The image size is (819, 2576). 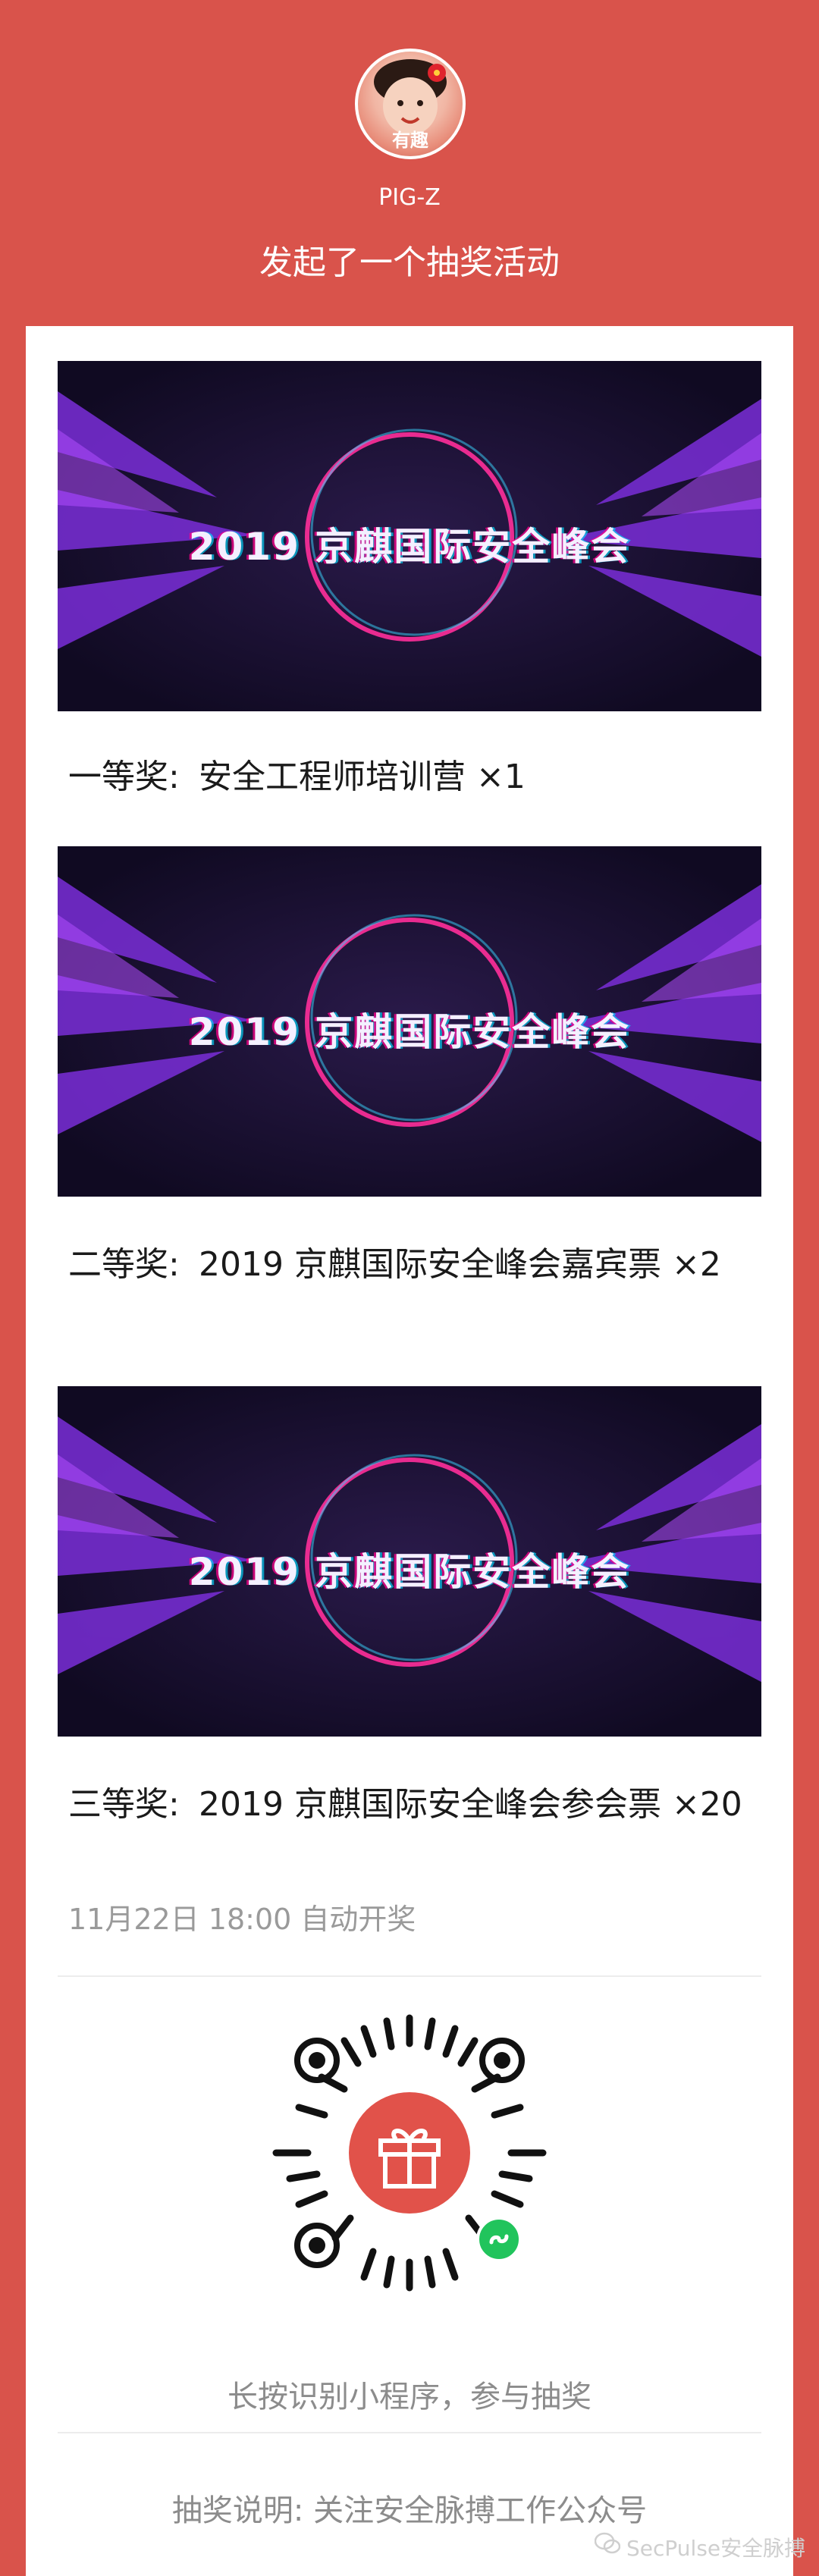 What do you see at coordinates (124, 1804) in the screenshot?
I see `prize-label: 三等奖:` at bounding box center [124, 1804].